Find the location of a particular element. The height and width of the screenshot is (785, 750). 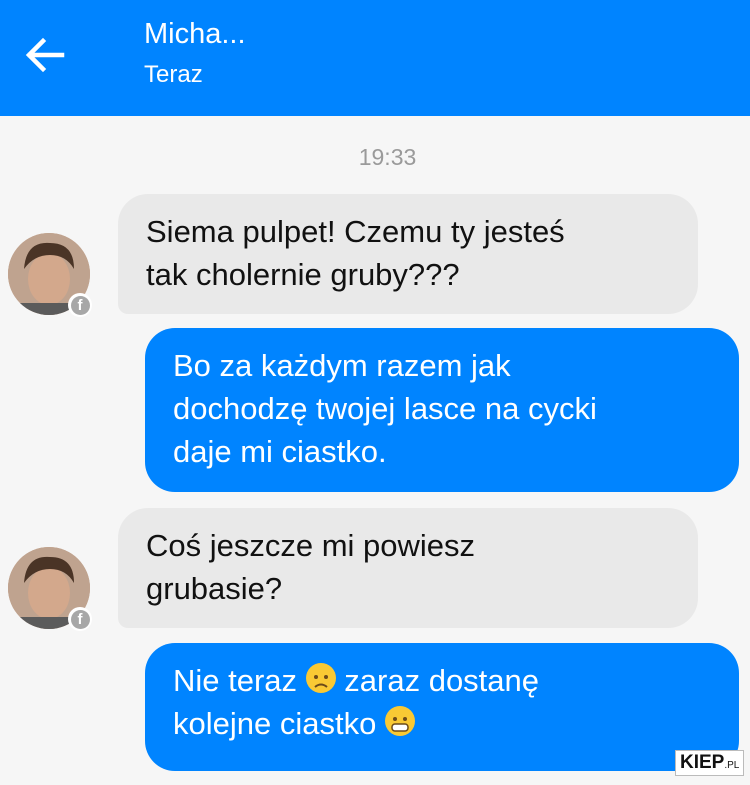

site-watermark: KIEP.PL is located at coordinates (710, 763).